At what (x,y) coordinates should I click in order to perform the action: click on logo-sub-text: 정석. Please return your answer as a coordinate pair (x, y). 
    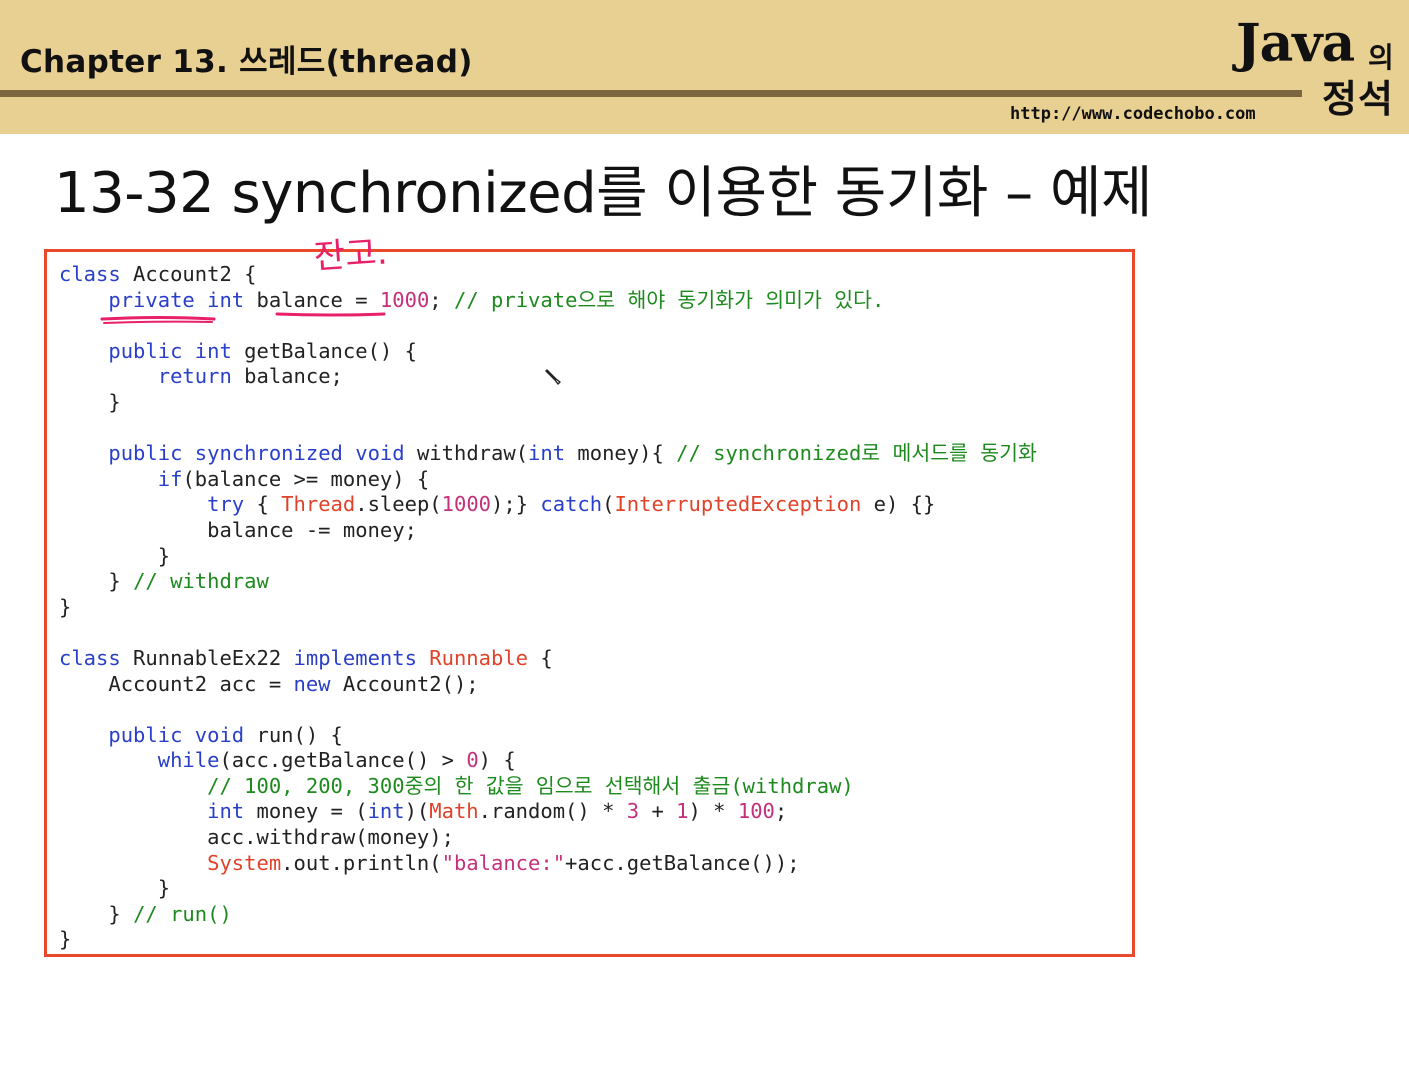
    Looking at the image, I should click on (1358, 99).